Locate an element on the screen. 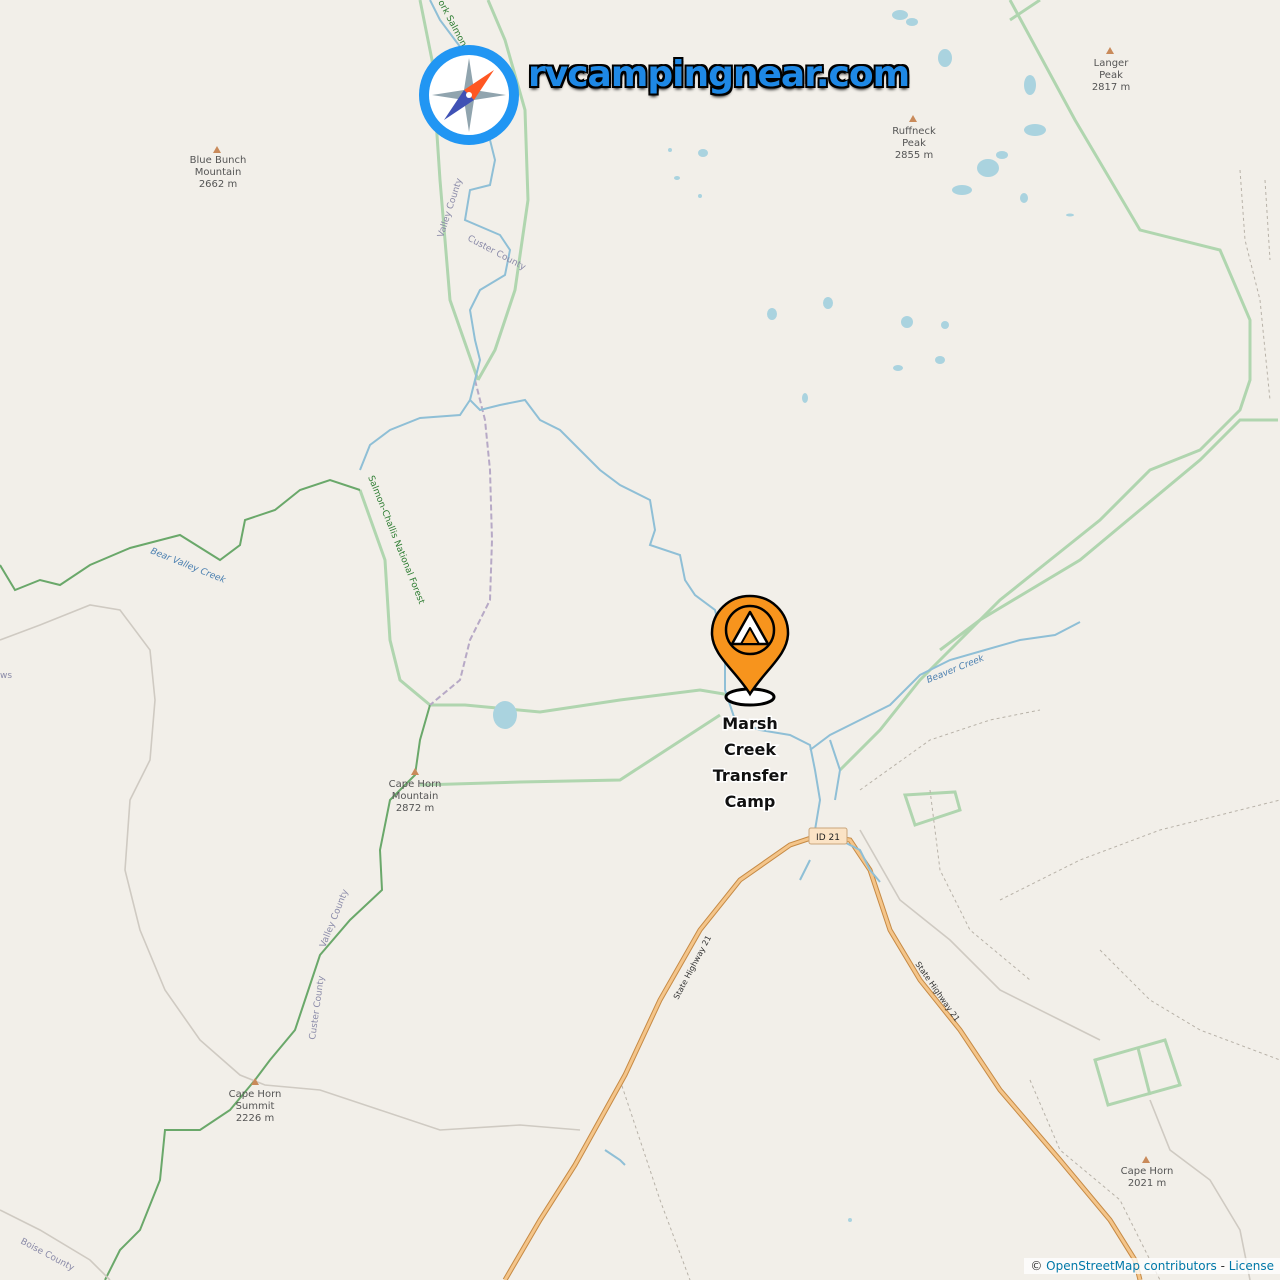 The width and height of the screenshot is (1280, 1280). camp-label-line: Transfer is located at coordinates (750, 775).